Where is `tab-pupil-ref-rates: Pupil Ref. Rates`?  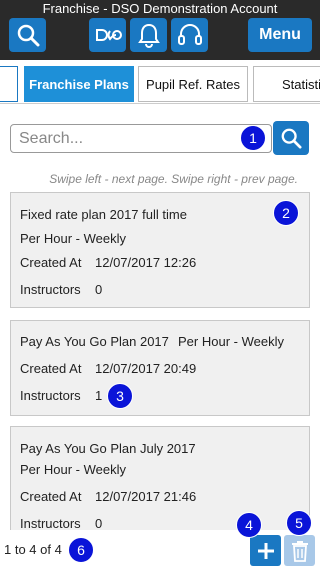
tab-pupil-ref-rates: Pupil Ref. Rates is located at coordinates (193, 84).